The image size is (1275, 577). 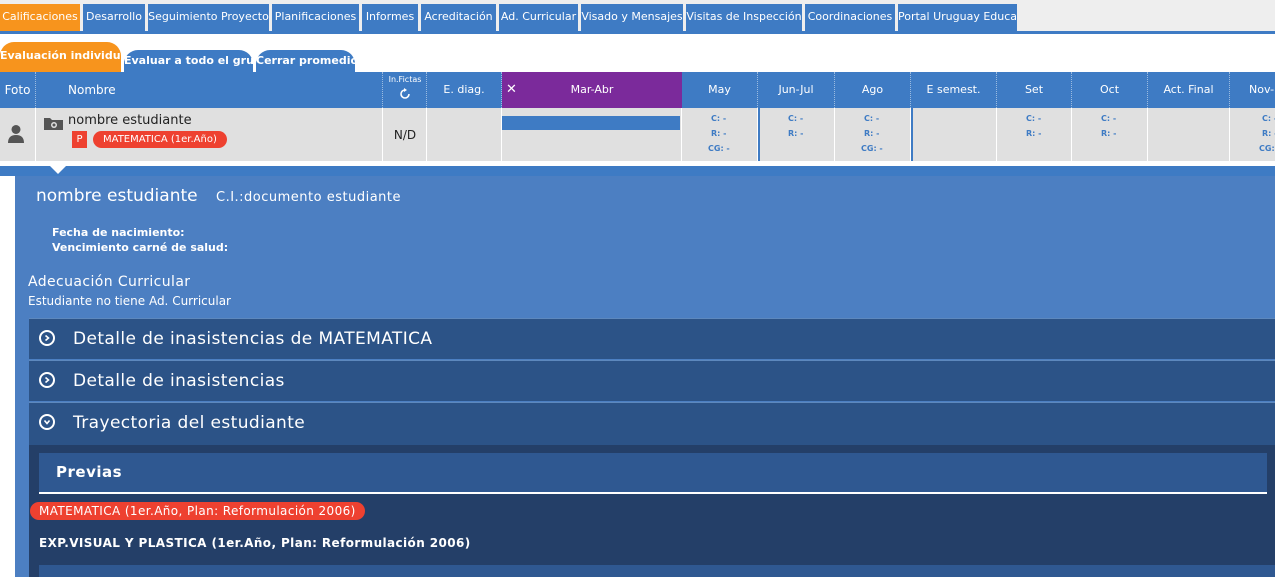 What do you see at coordinates (129, 301) in the screenshot?
I see `adecuacion-text: Estudiante no tiene Ad. Curricular` at bounding box center [129, 301].